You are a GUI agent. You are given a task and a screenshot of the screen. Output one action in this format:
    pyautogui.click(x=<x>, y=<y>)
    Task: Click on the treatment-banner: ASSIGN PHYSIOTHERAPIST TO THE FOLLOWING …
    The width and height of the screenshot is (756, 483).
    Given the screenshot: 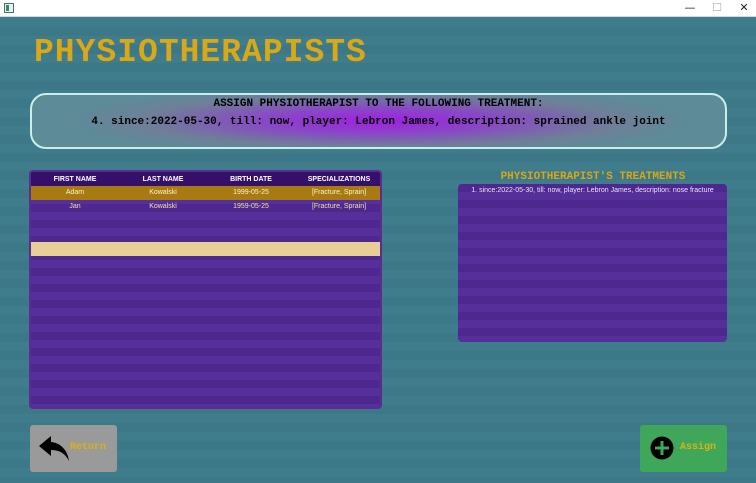 What is the action you would take?
    pyautogui.click(x=378, y=121)
    